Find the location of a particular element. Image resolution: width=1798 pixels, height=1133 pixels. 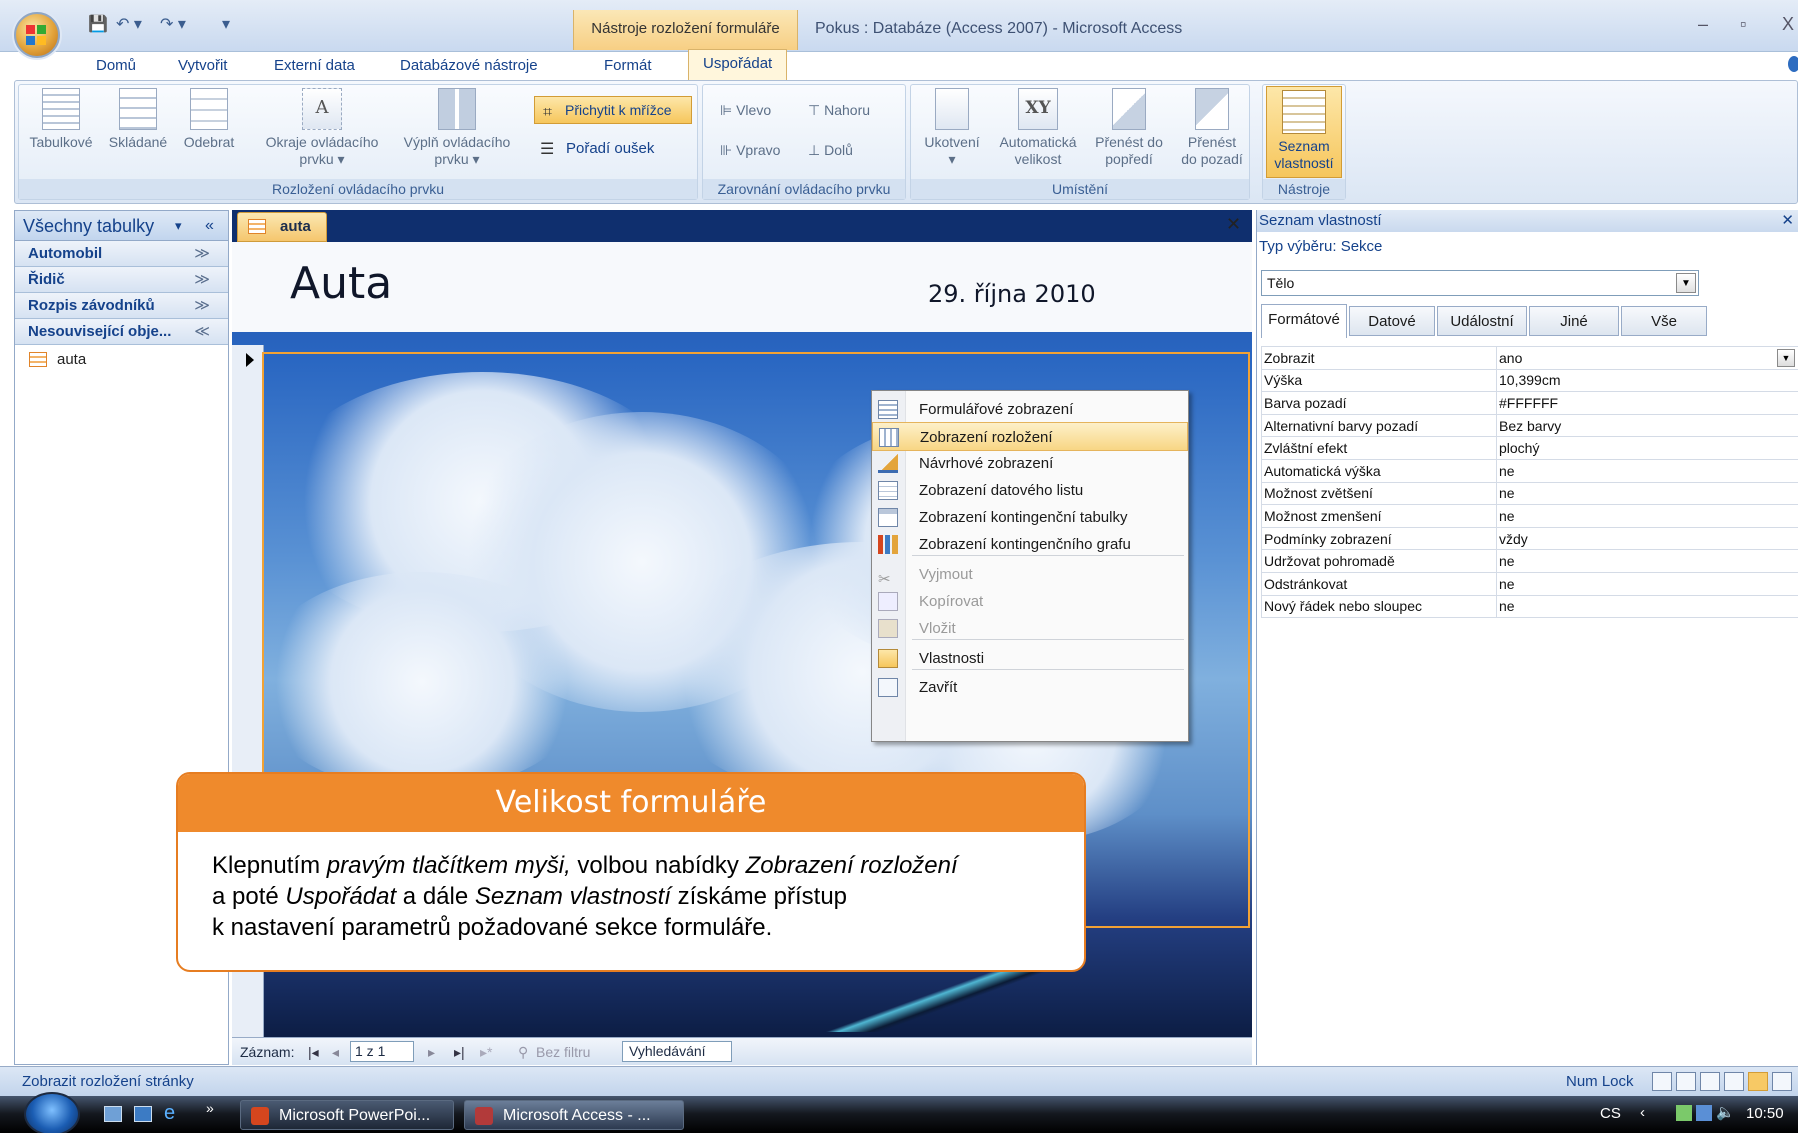

record-position-input: 1 z 1 is located at coordinates (382, 1051).